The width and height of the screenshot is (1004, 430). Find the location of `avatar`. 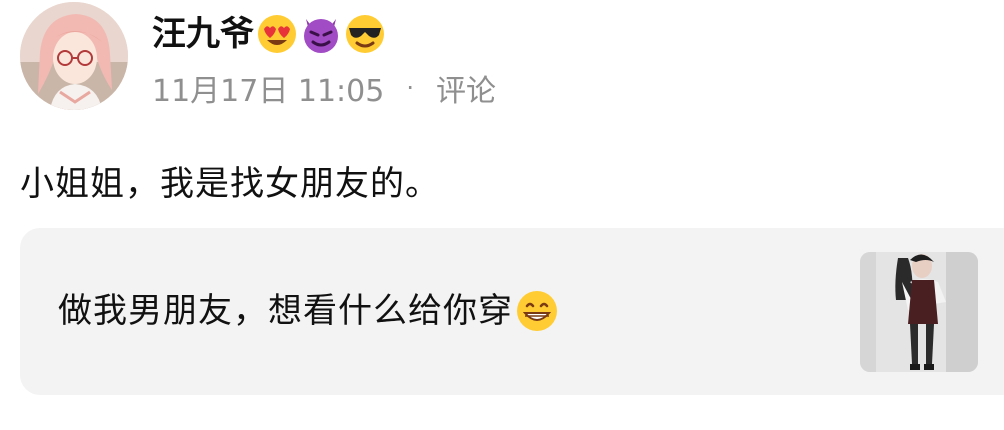

avatar is located at coordinates (74, 56).